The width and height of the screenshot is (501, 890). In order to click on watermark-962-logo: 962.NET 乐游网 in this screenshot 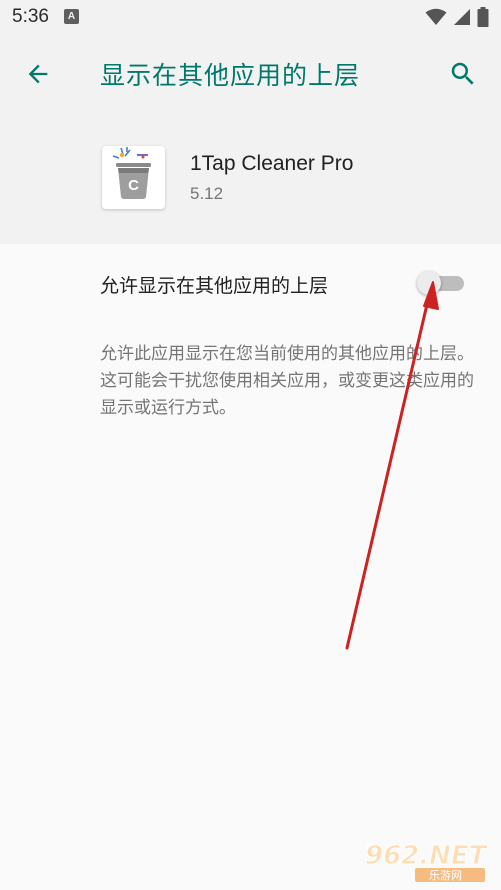, I will do `click(427, 861)`.